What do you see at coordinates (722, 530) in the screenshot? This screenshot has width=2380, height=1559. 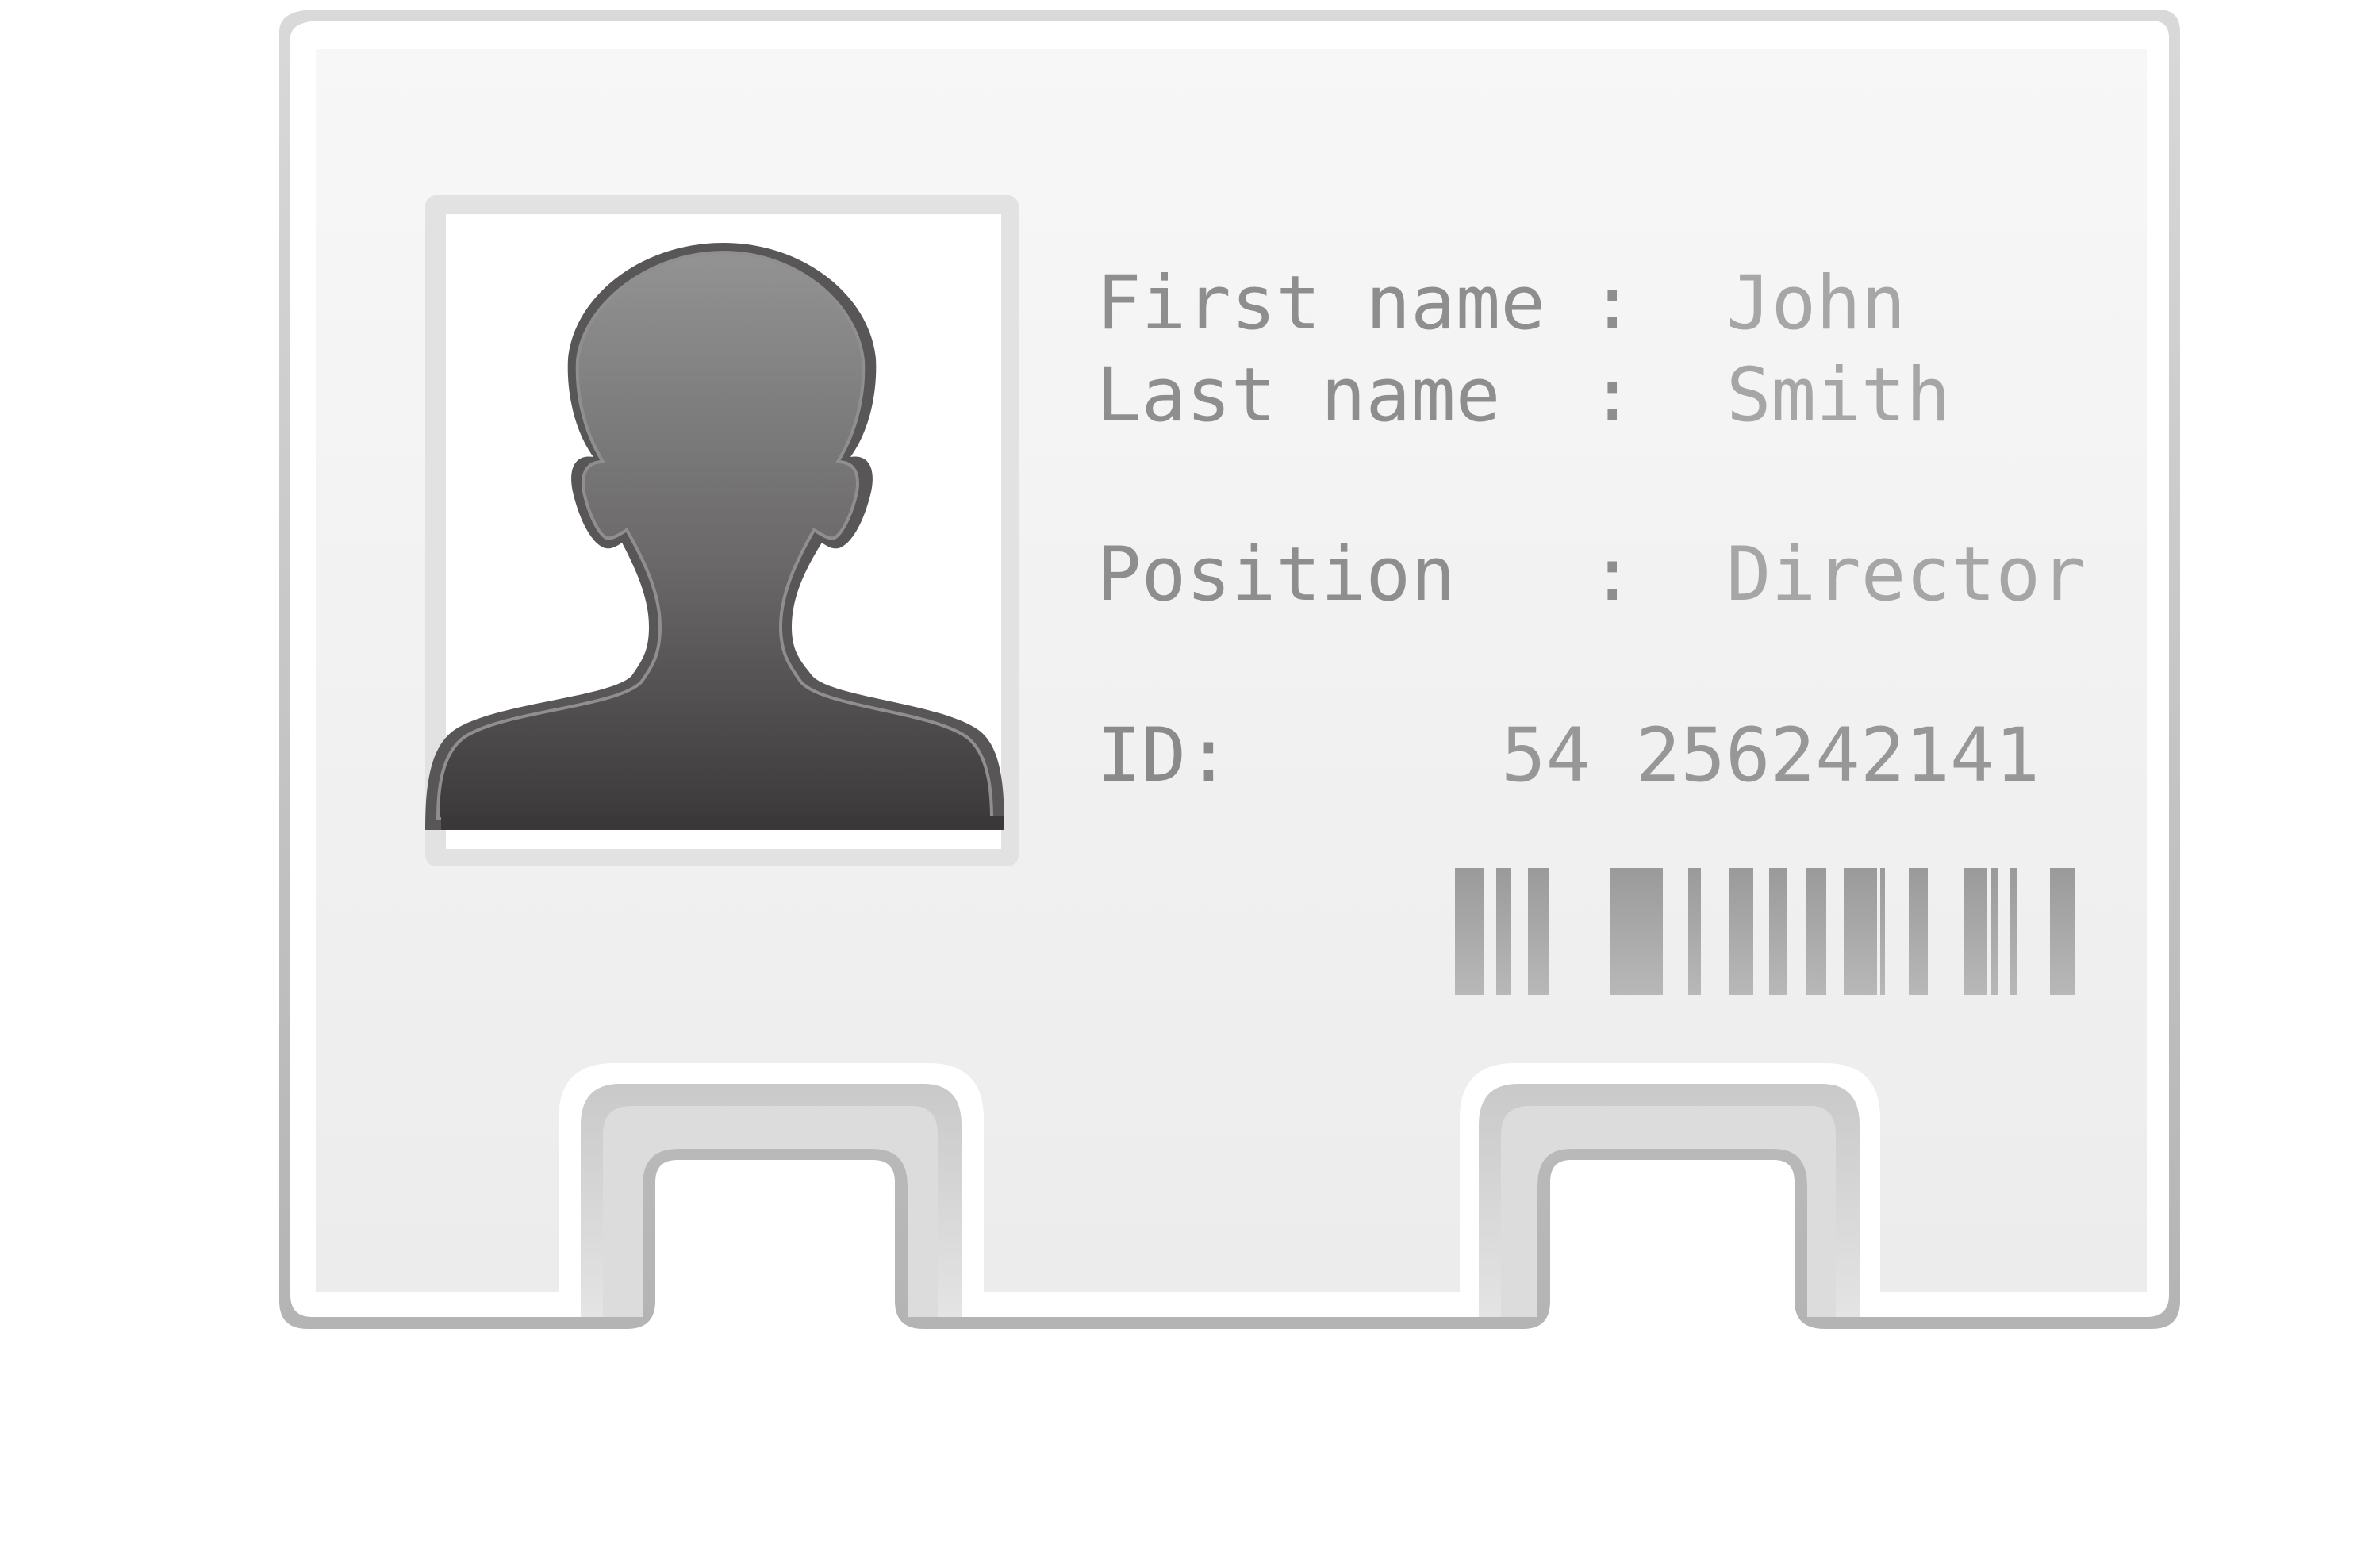 I see `photo-frame` at bounding box center [722, 530].